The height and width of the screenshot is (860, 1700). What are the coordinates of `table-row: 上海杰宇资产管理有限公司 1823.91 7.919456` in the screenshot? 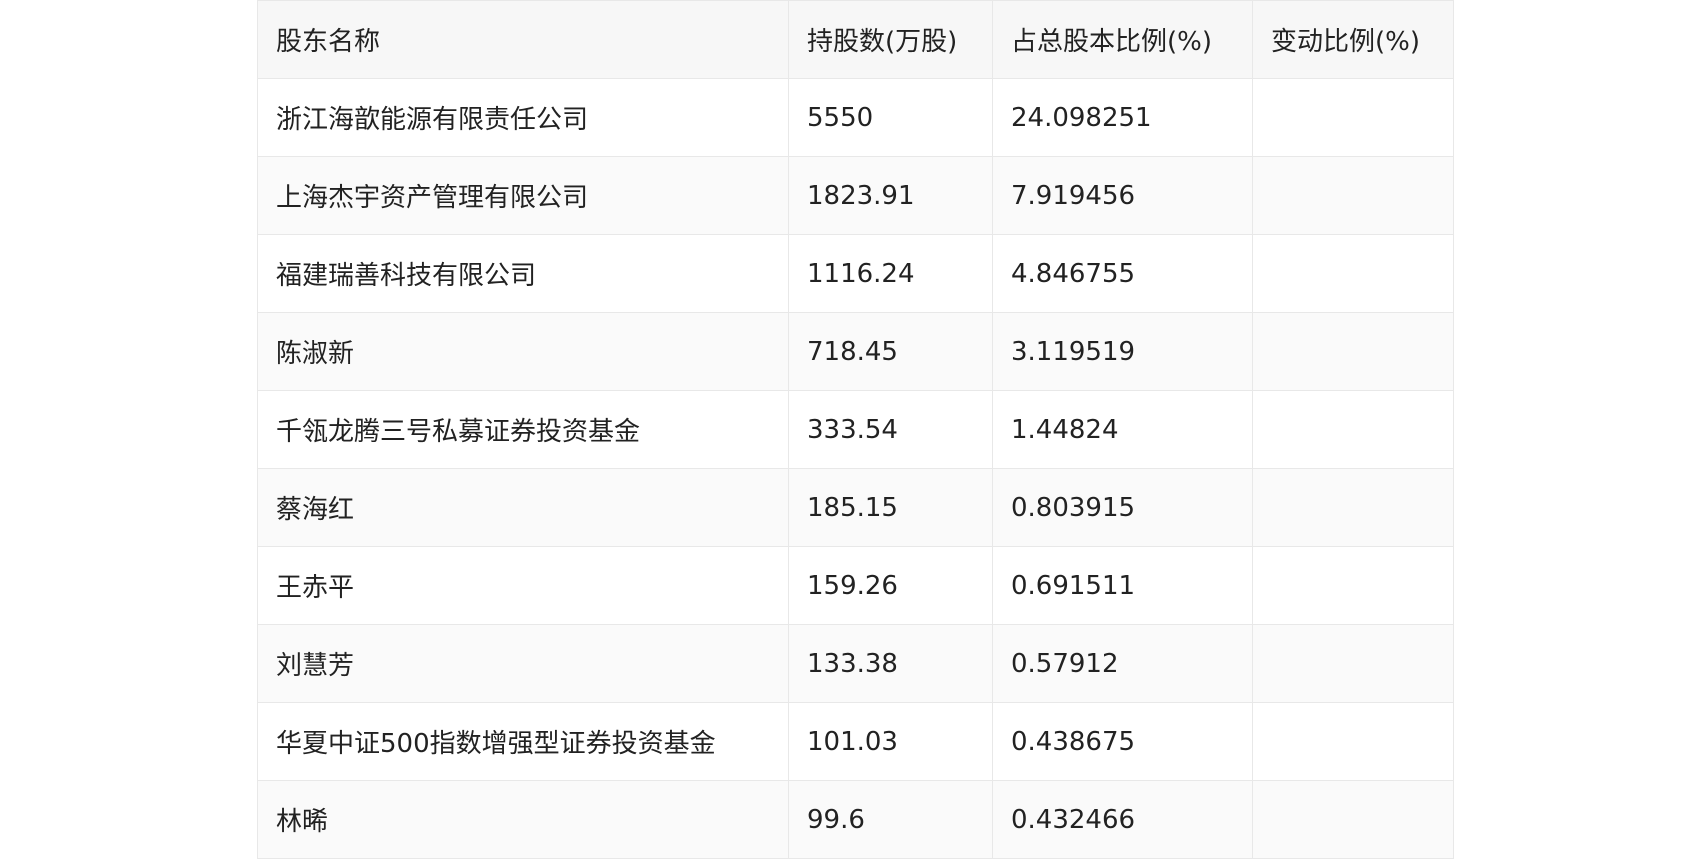 It's located at (855, 195).